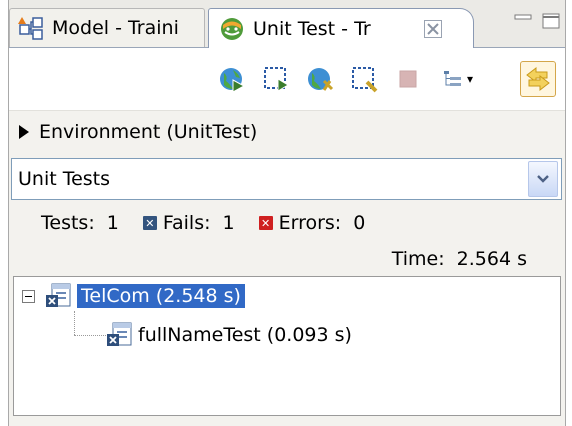  I want to click on run-globe-button, so click(232, 79).